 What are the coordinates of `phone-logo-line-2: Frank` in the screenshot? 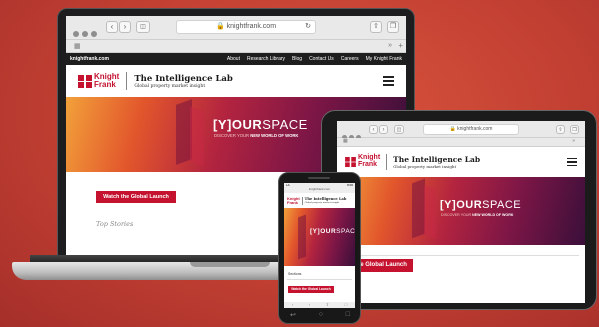 It's located at (292, 202).